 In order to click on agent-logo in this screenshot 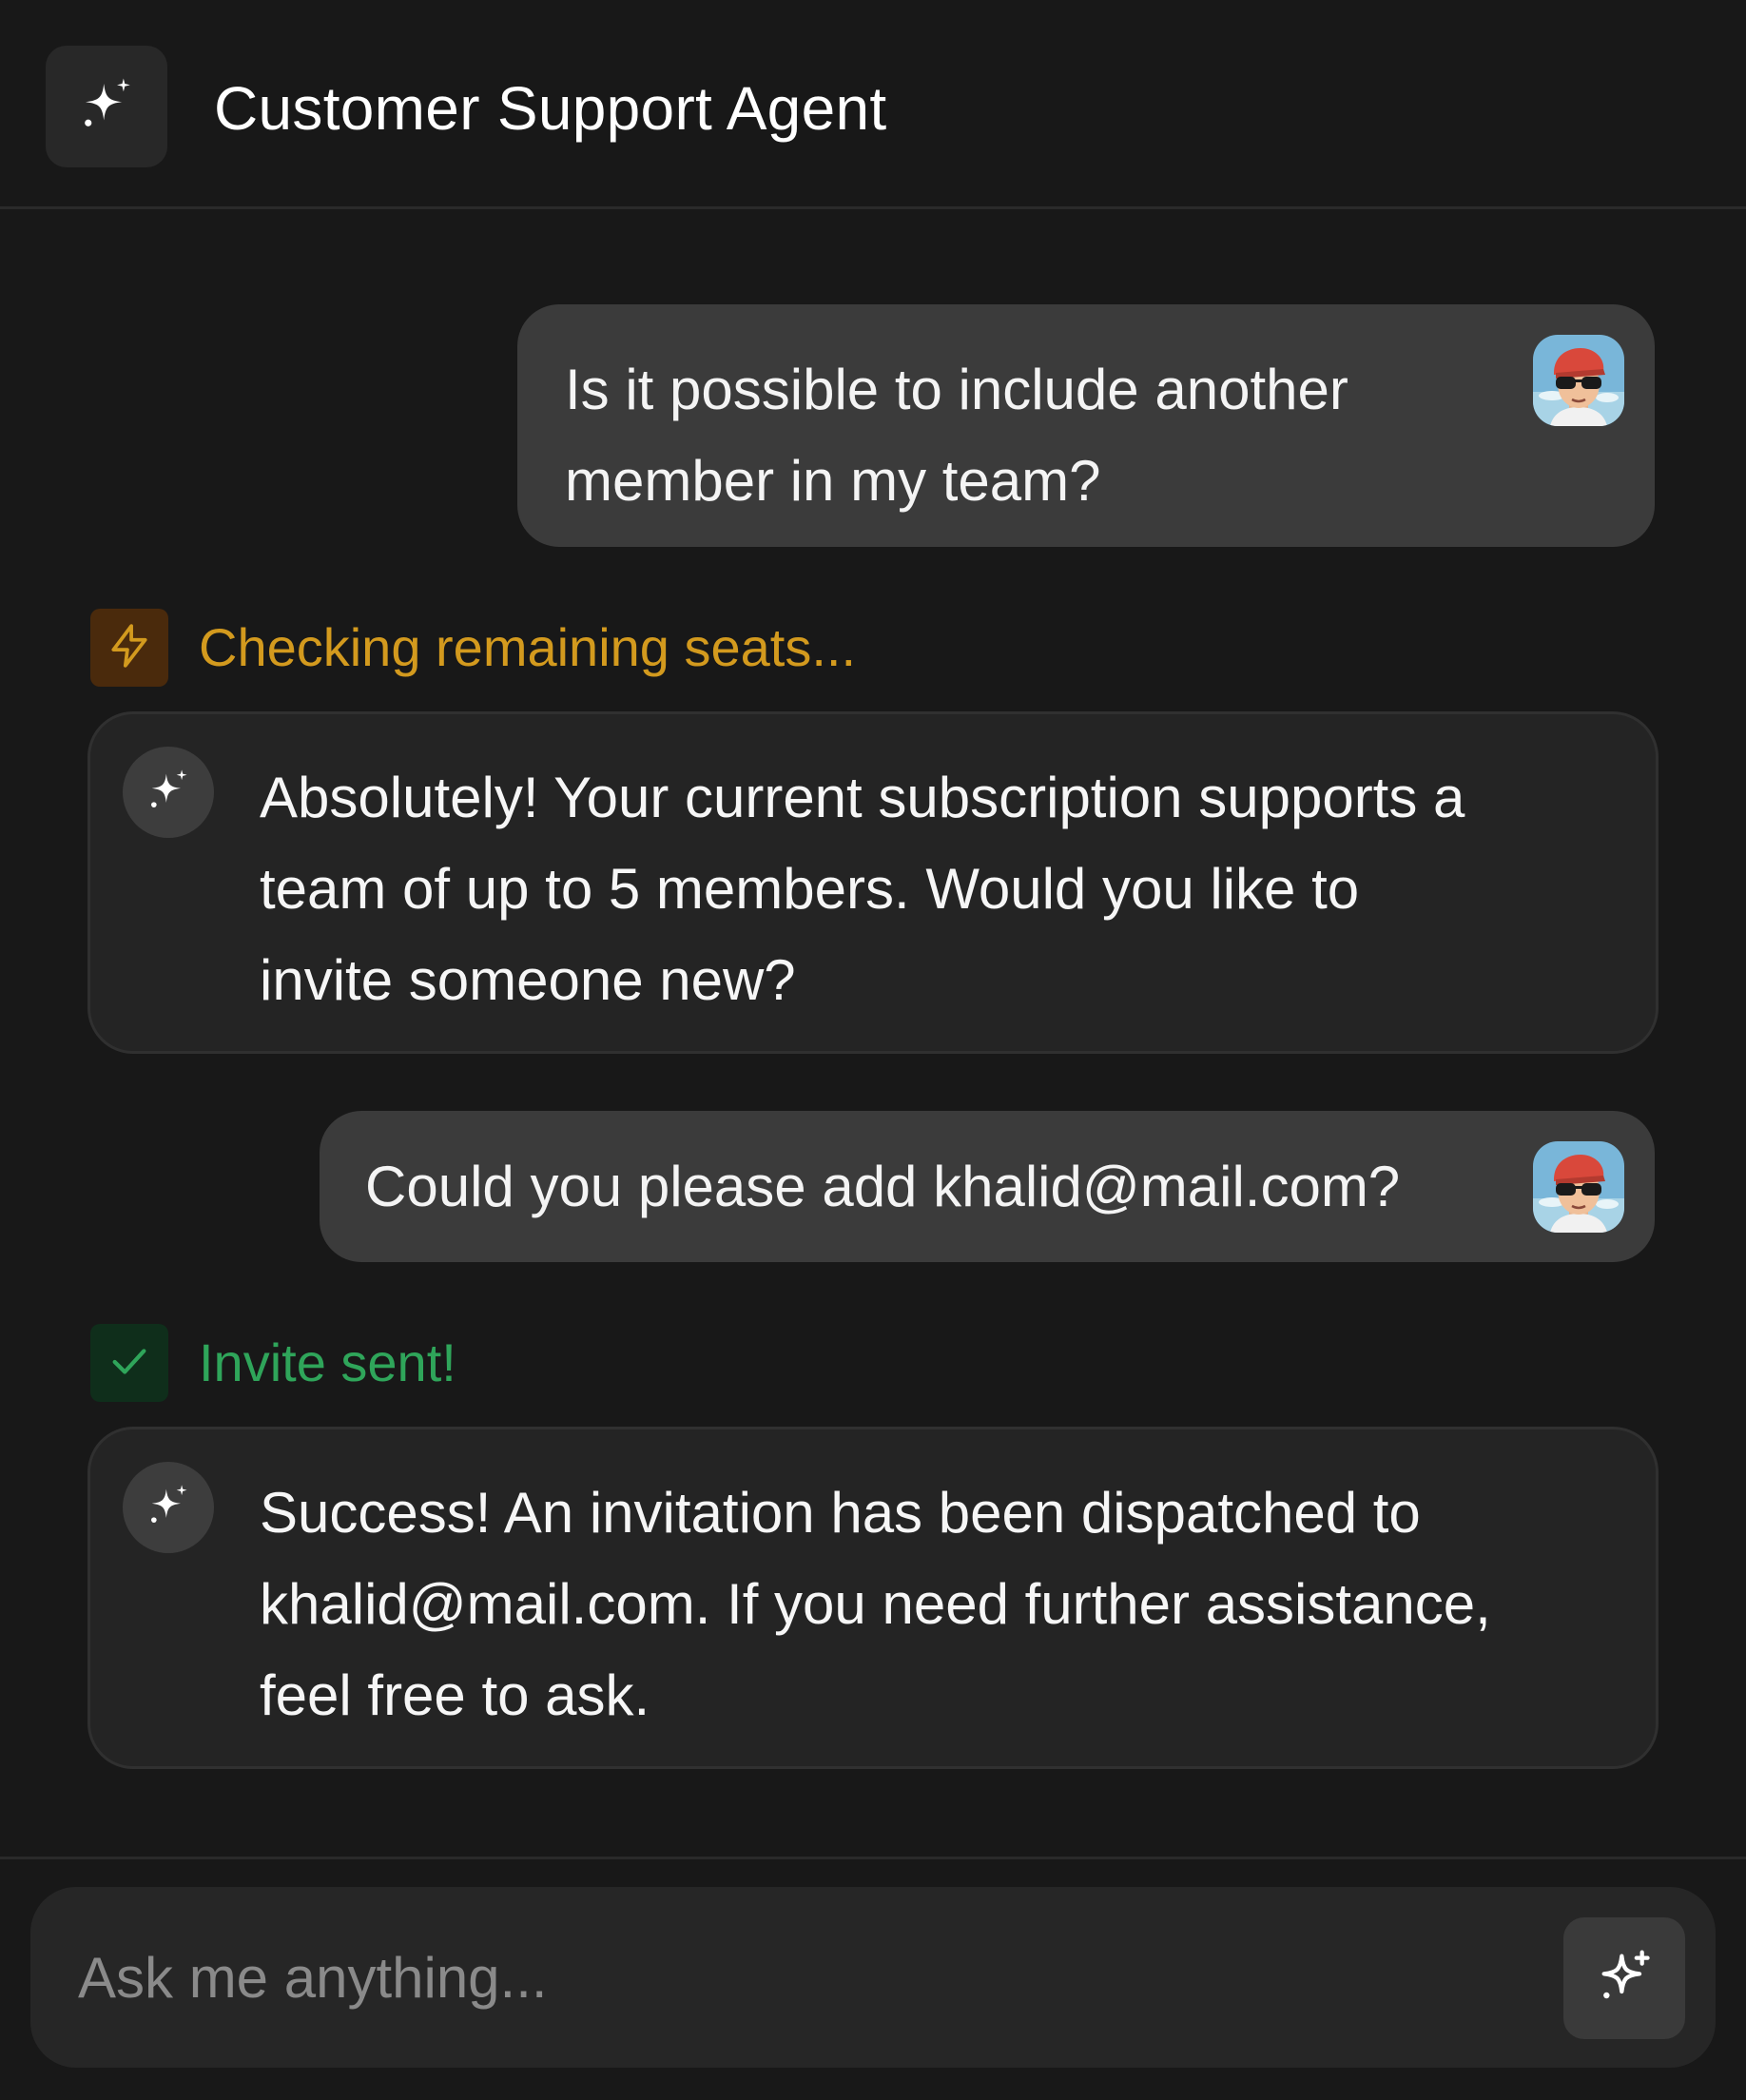, I will do `click(106, 106)`.